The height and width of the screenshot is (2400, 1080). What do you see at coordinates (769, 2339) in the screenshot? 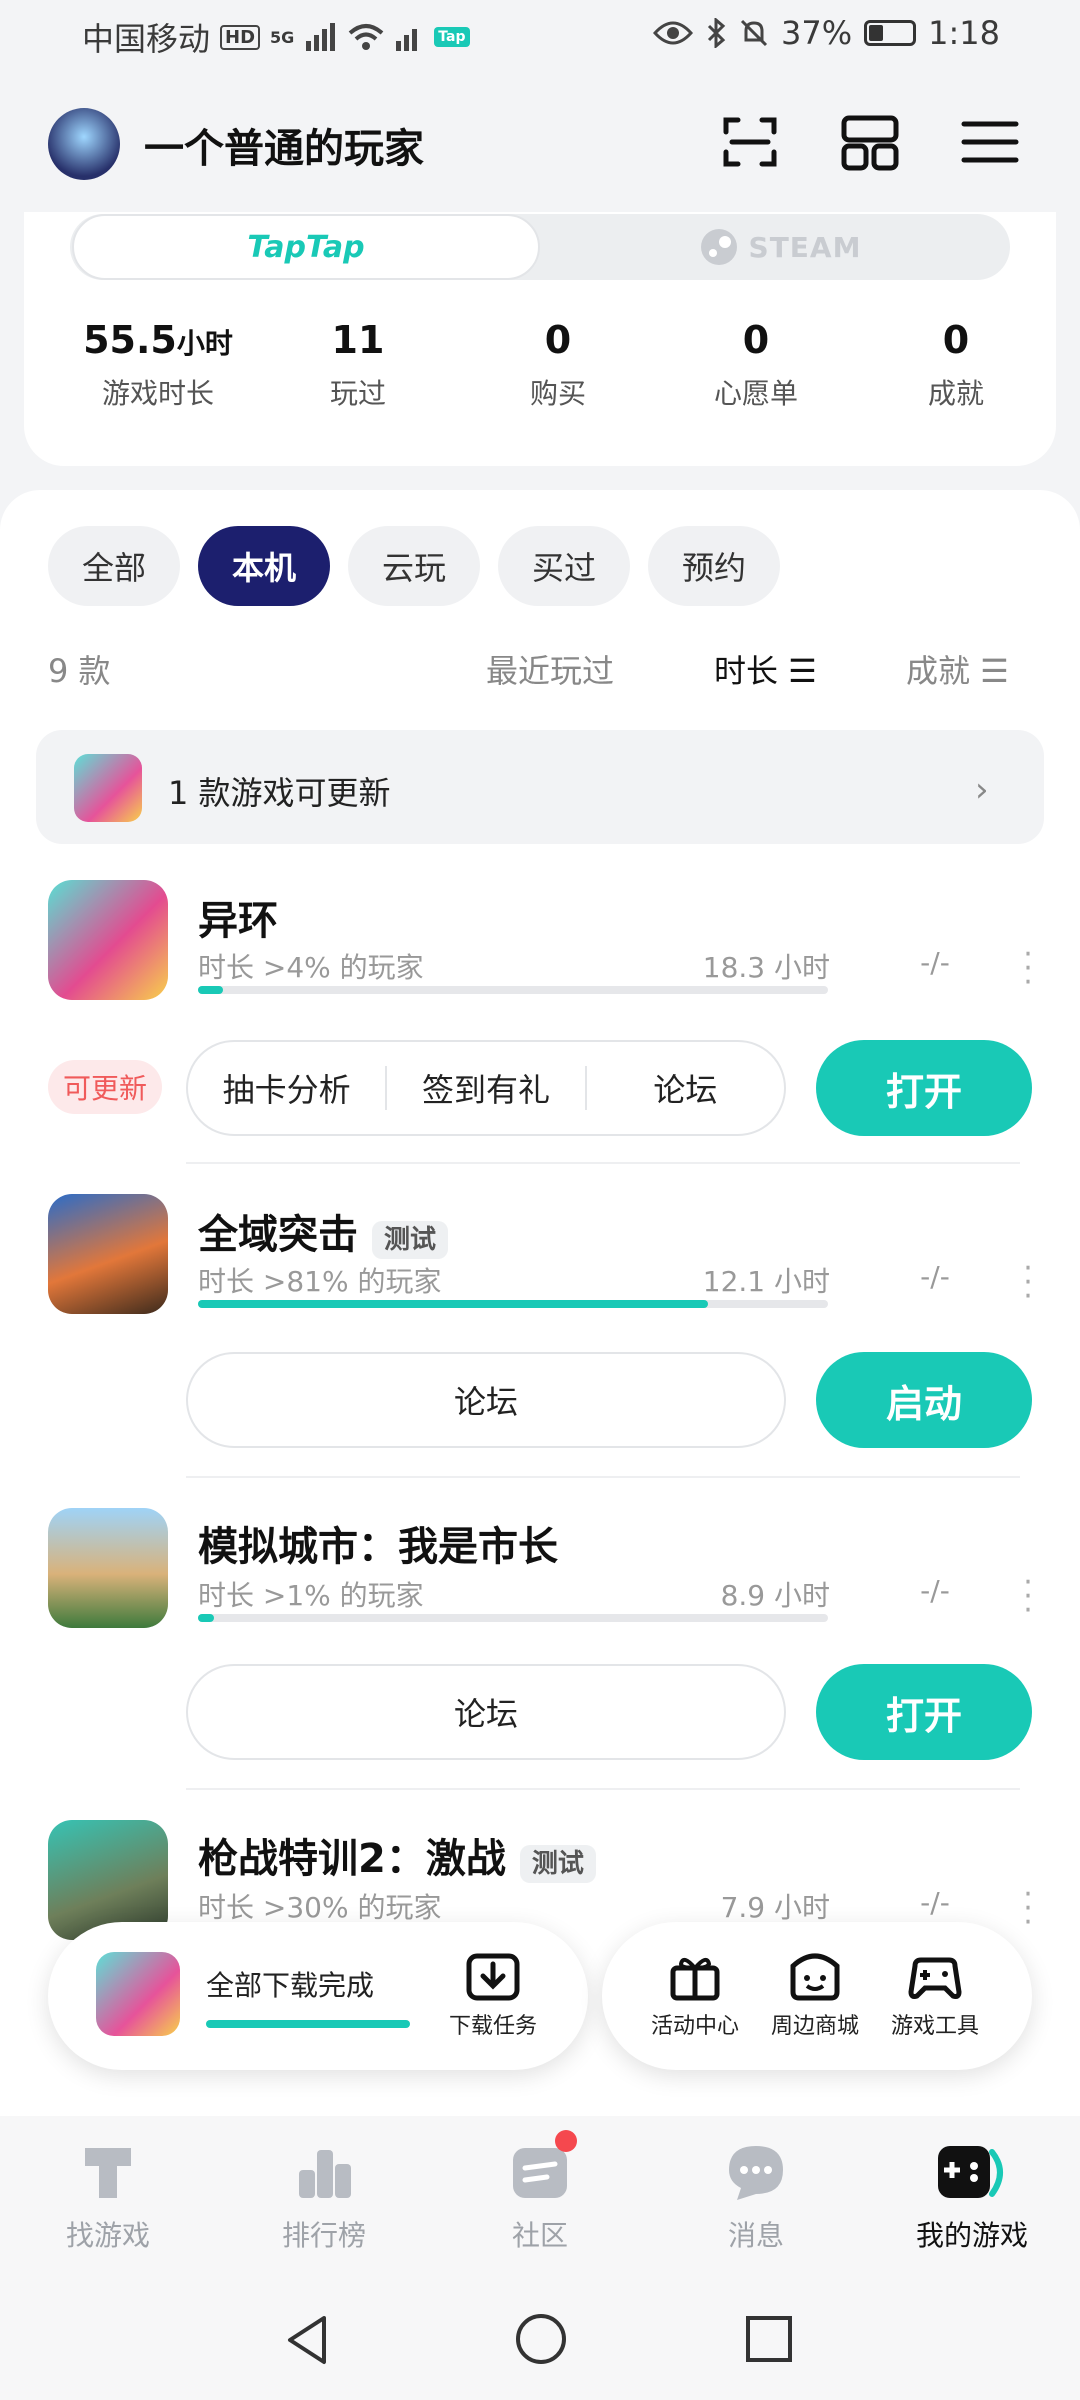
I see `recents-icon` at bounding box center [769, 2339].